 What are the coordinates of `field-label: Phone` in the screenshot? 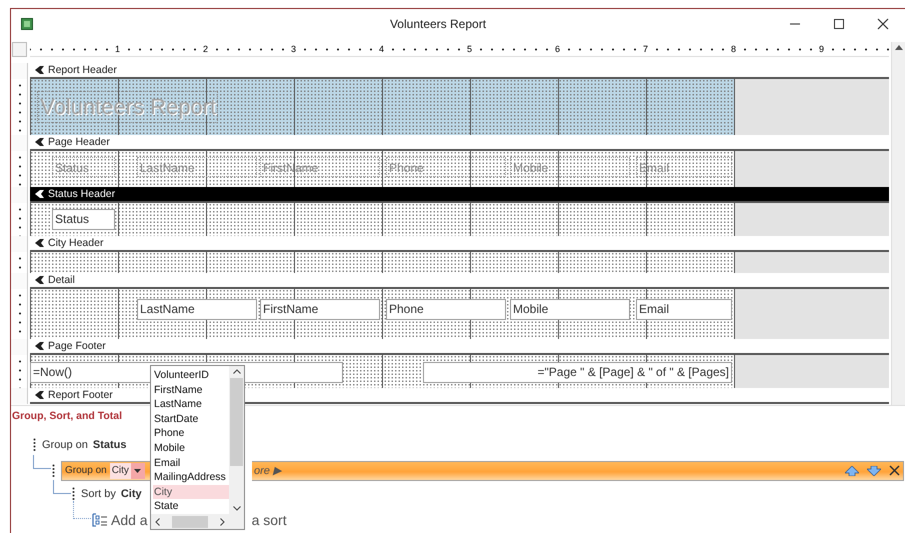 It's located at (446, 167).